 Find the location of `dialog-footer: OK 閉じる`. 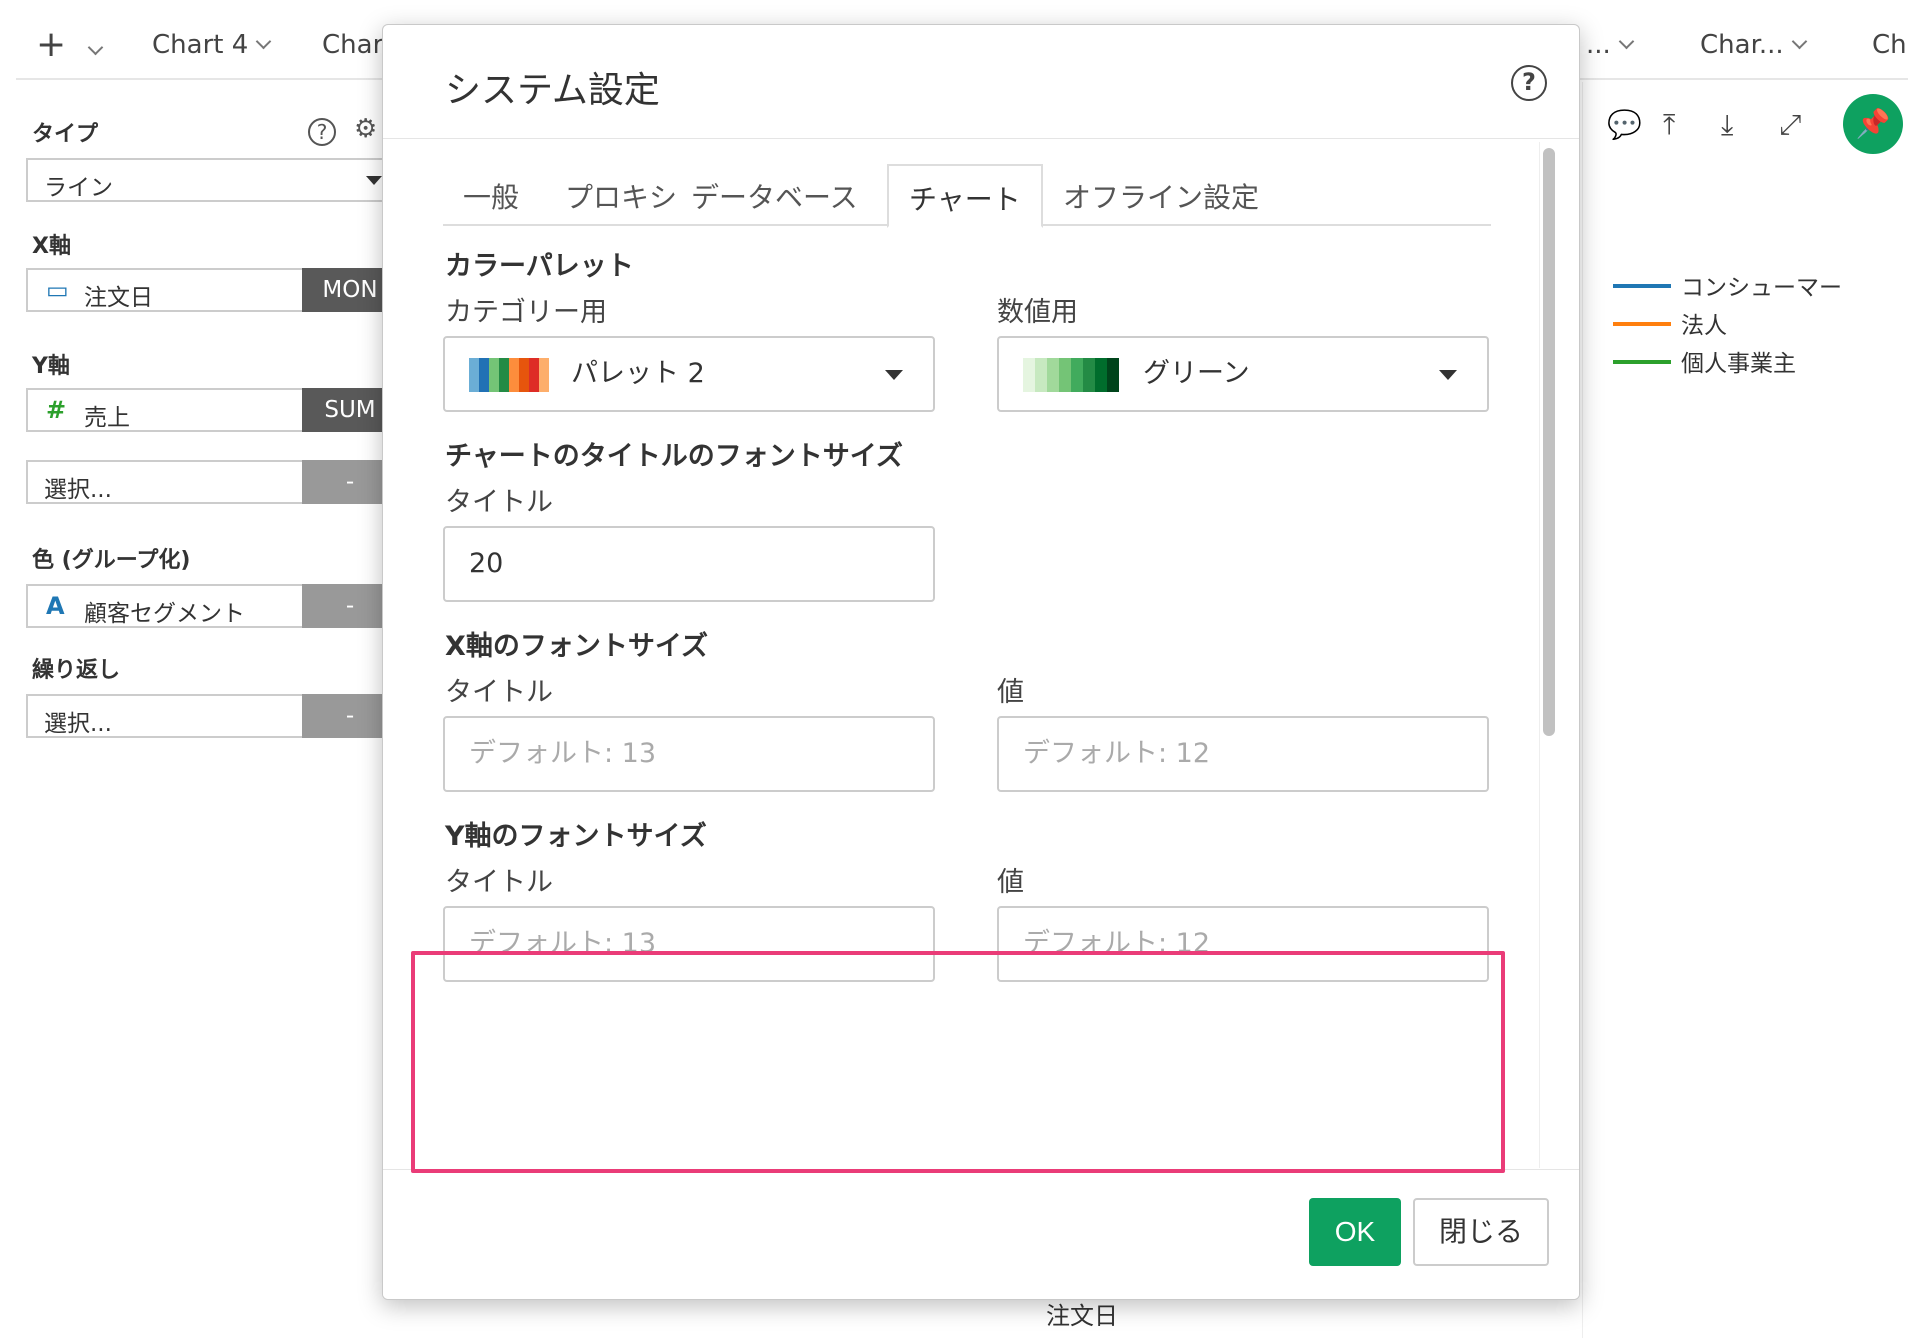

dialog-footer: OK 閉じる is located at coordinates (981, 1234).